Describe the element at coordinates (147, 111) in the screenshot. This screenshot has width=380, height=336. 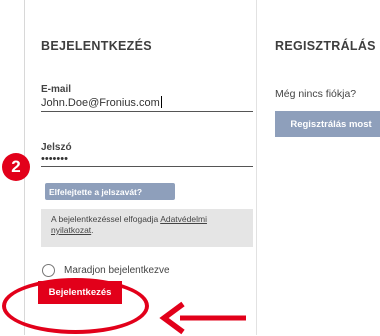
I see `email-underline` at that location.